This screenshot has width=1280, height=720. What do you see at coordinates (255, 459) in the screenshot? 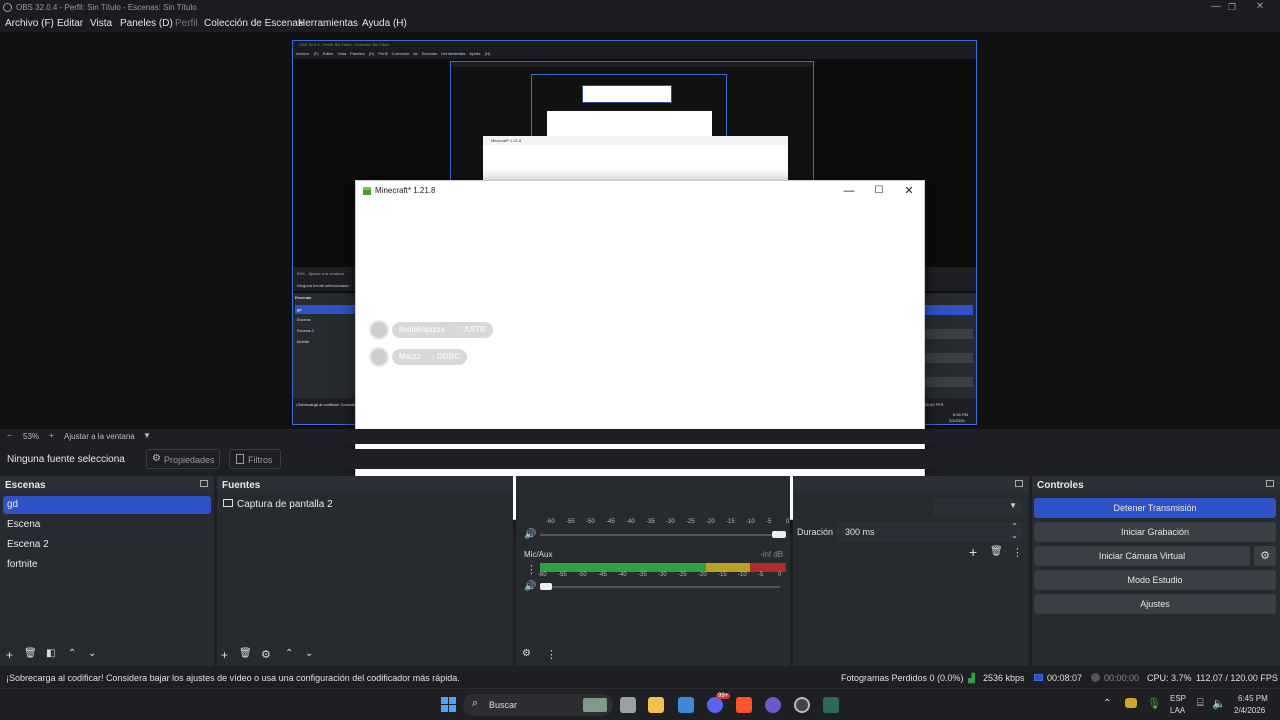
I see `filters-button: Filtros` at bounding box center [255, 459].